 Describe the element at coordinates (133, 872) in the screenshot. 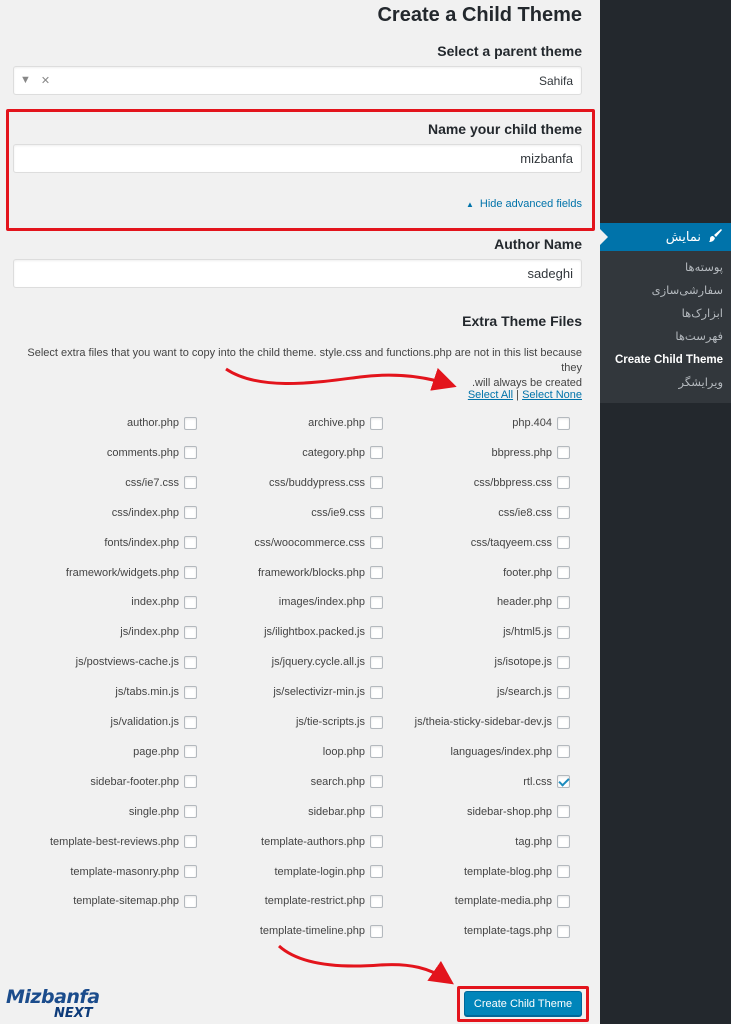

I see `file-option: template-masonry.php` at that location.